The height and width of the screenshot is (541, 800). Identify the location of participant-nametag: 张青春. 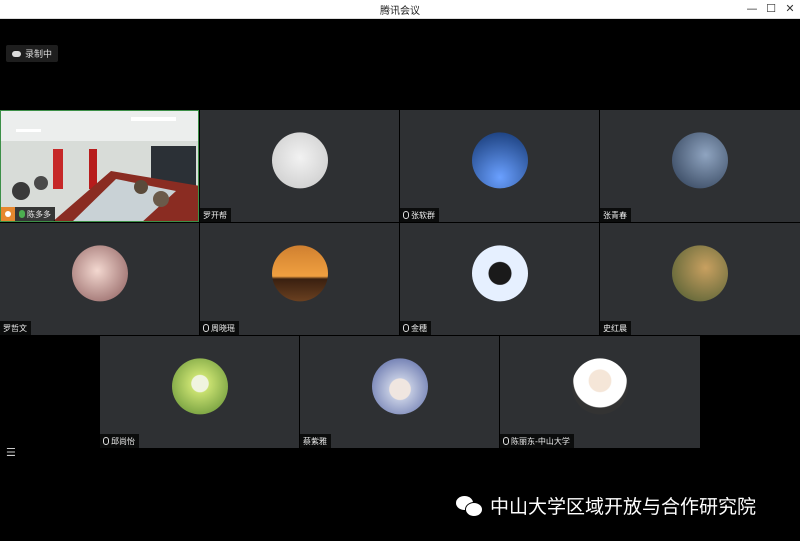
(615, 215).